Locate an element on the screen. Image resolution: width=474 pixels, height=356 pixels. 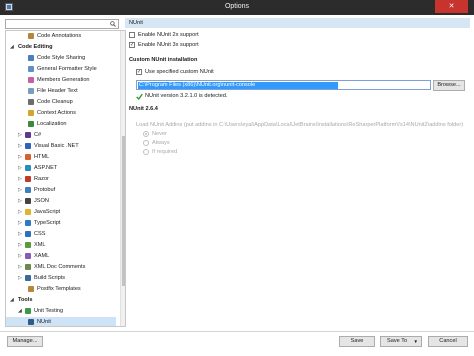
tree-item-context-actions: Context Actions is located at coordinates (61, 113).